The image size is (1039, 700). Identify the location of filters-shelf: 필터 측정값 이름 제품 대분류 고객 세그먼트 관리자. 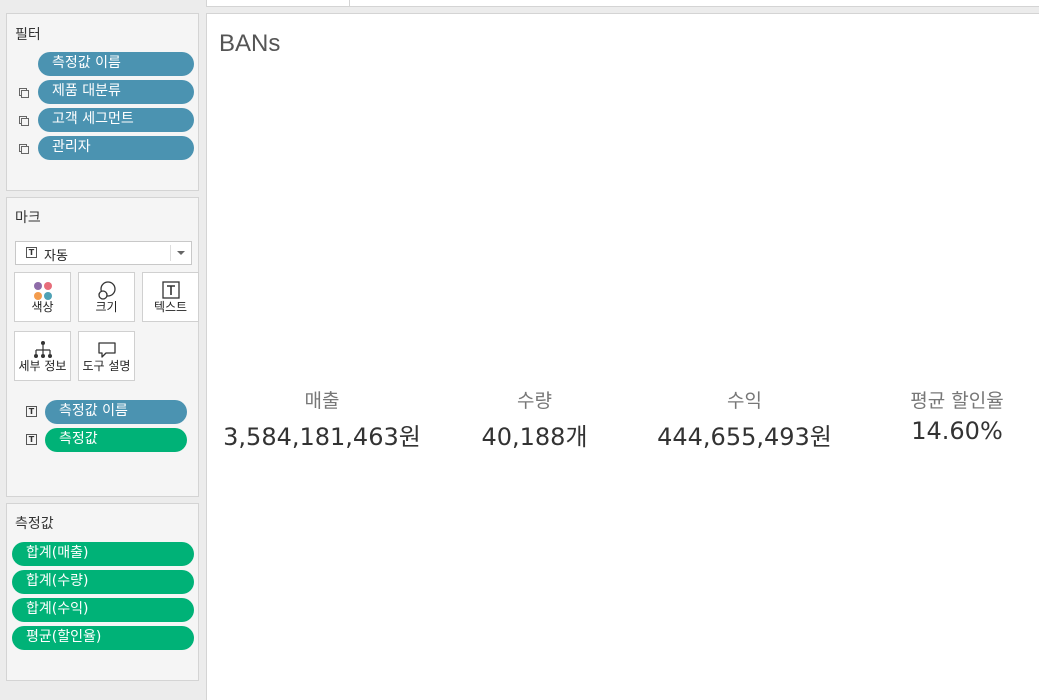
(102, 102).